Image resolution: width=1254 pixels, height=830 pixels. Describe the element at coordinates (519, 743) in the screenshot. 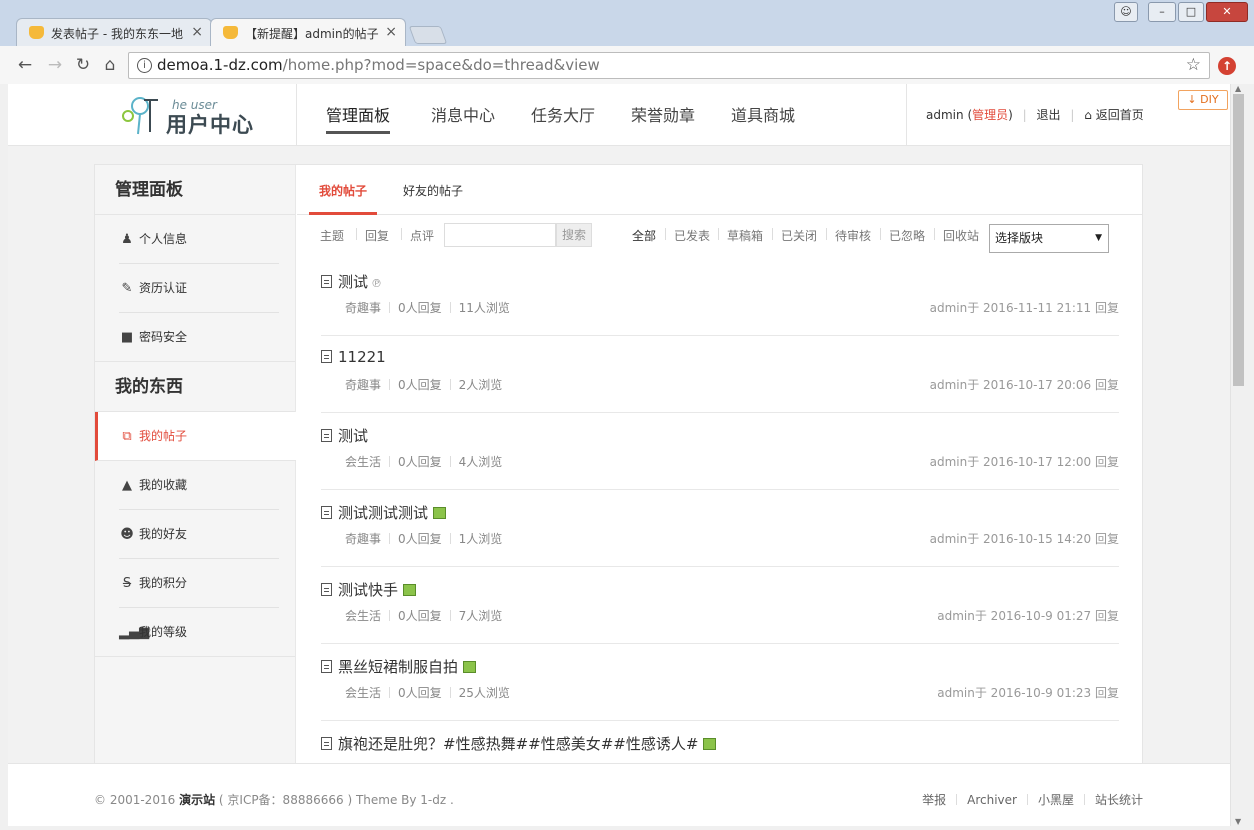

I see `thread-title: 旗袍还是肚兜？#性感热舞##性感美女##性感诱人#` at that location.